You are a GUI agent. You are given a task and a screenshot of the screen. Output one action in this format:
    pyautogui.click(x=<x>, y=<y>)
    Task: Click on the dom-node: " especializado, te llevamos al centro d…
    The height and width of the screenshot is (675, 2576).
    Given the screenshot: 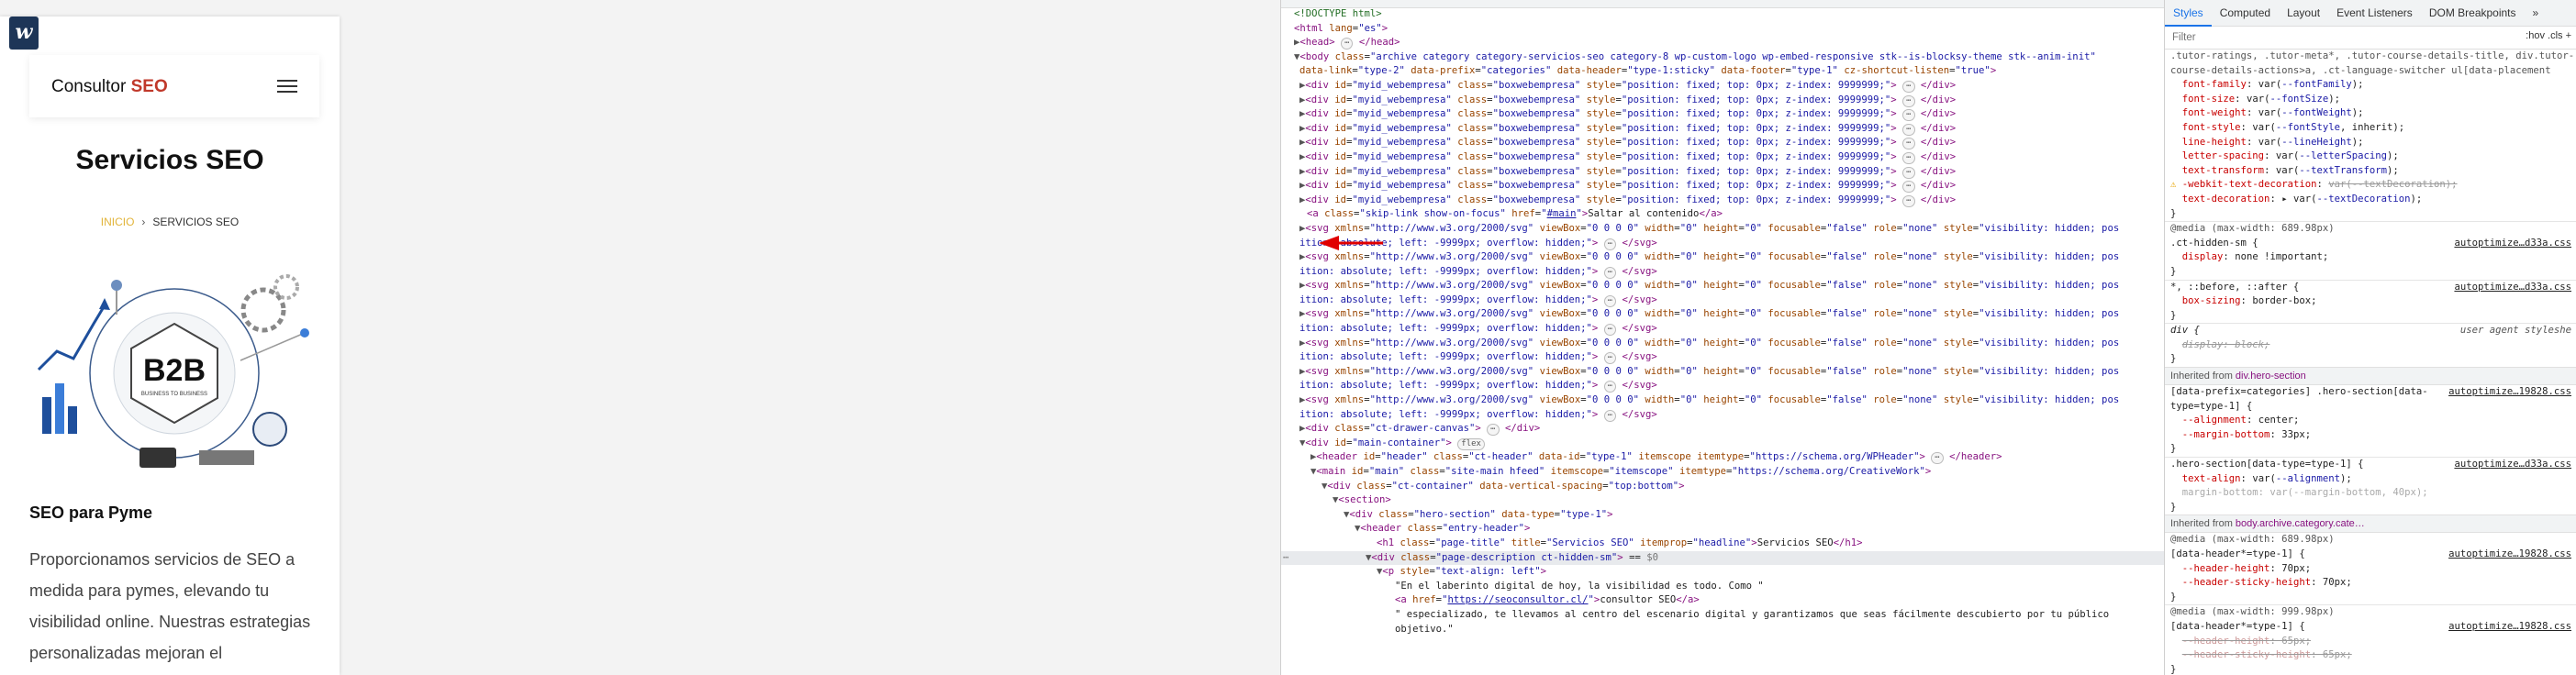 What is the action you would take?
    pyautogui.click(x=1722, y=616)
    